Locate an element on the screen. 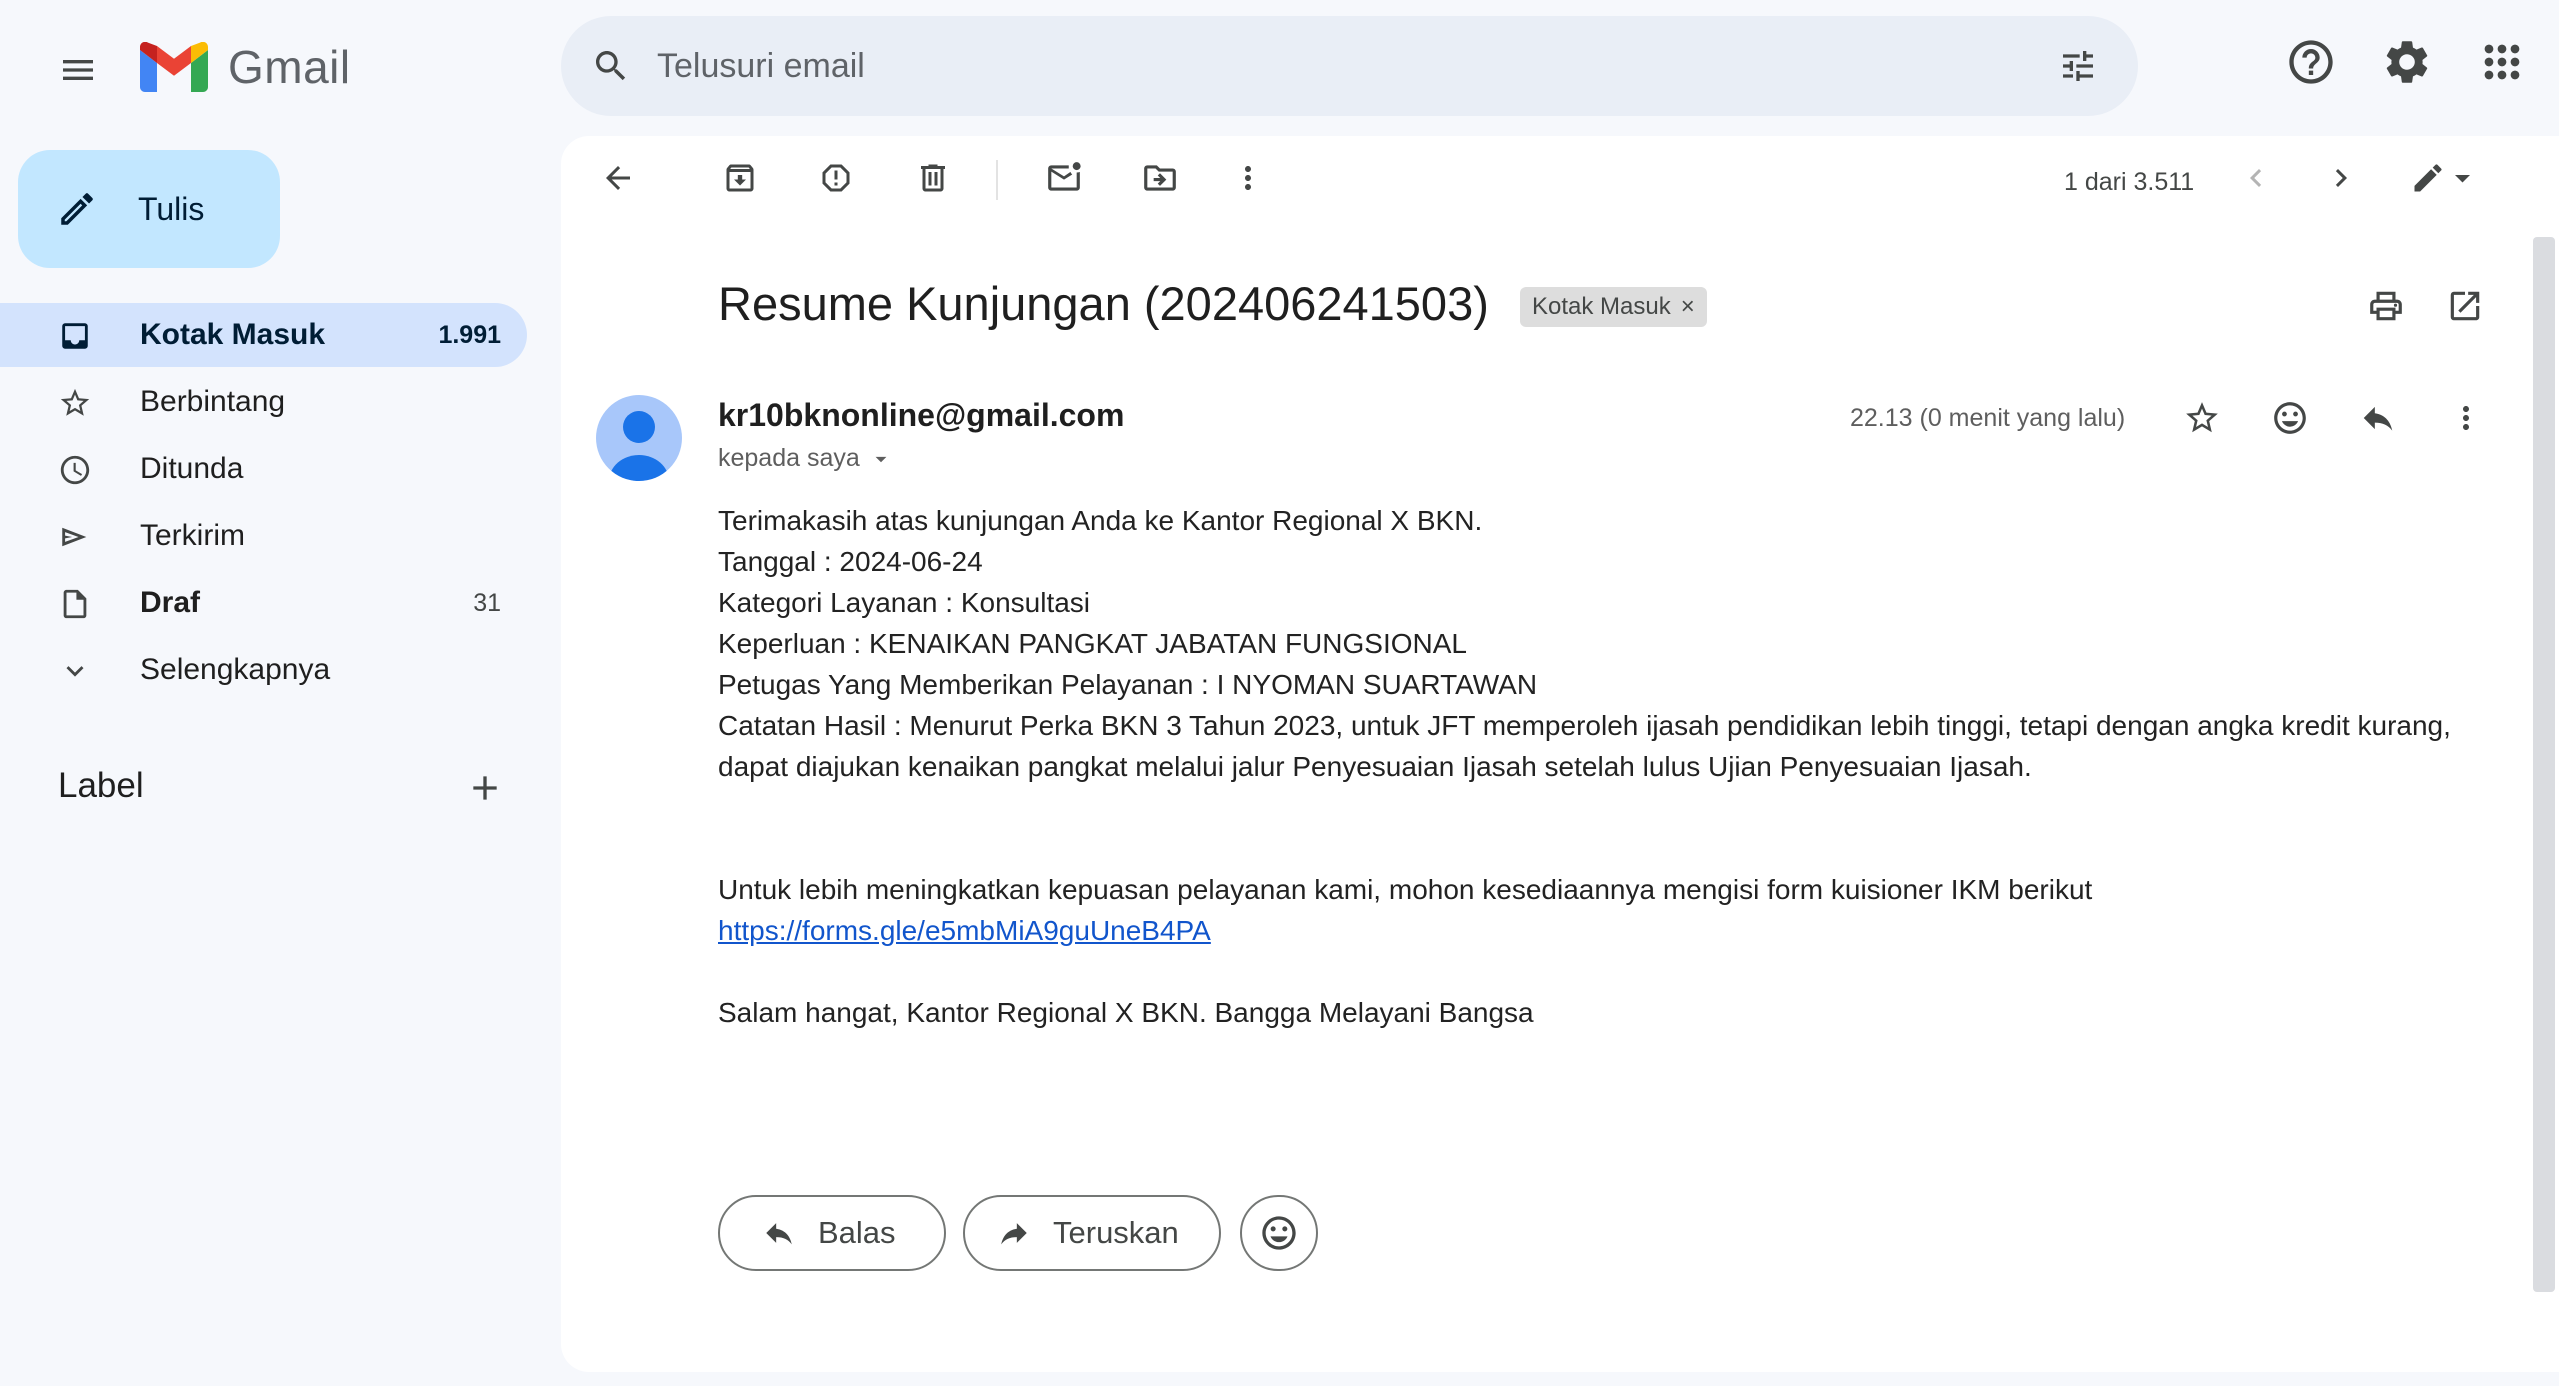 This screenshot has width=2559, height=1386. main-menu-button is located at coordinates (78, 70).